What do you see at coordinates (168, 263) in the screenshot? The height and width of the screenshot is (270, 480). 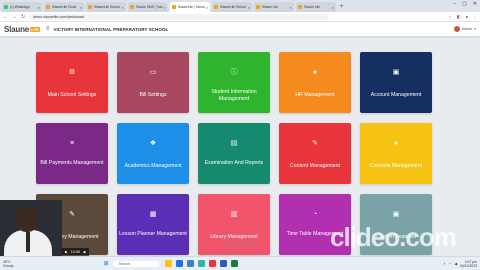 I see `file-explorer-icon` at bounding box center [168, 263].